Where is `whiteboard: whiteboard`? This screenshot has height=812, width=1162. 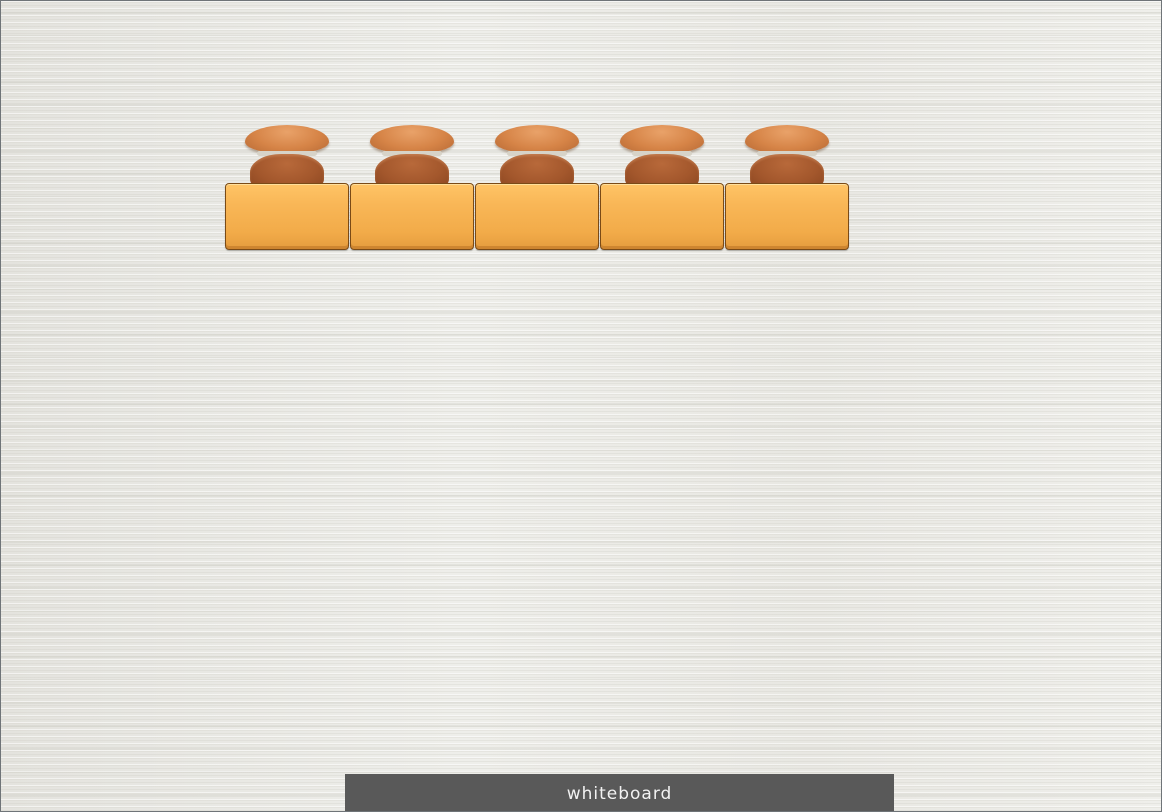 whiteboard: whiteboard is located at coordinates (619, 792).